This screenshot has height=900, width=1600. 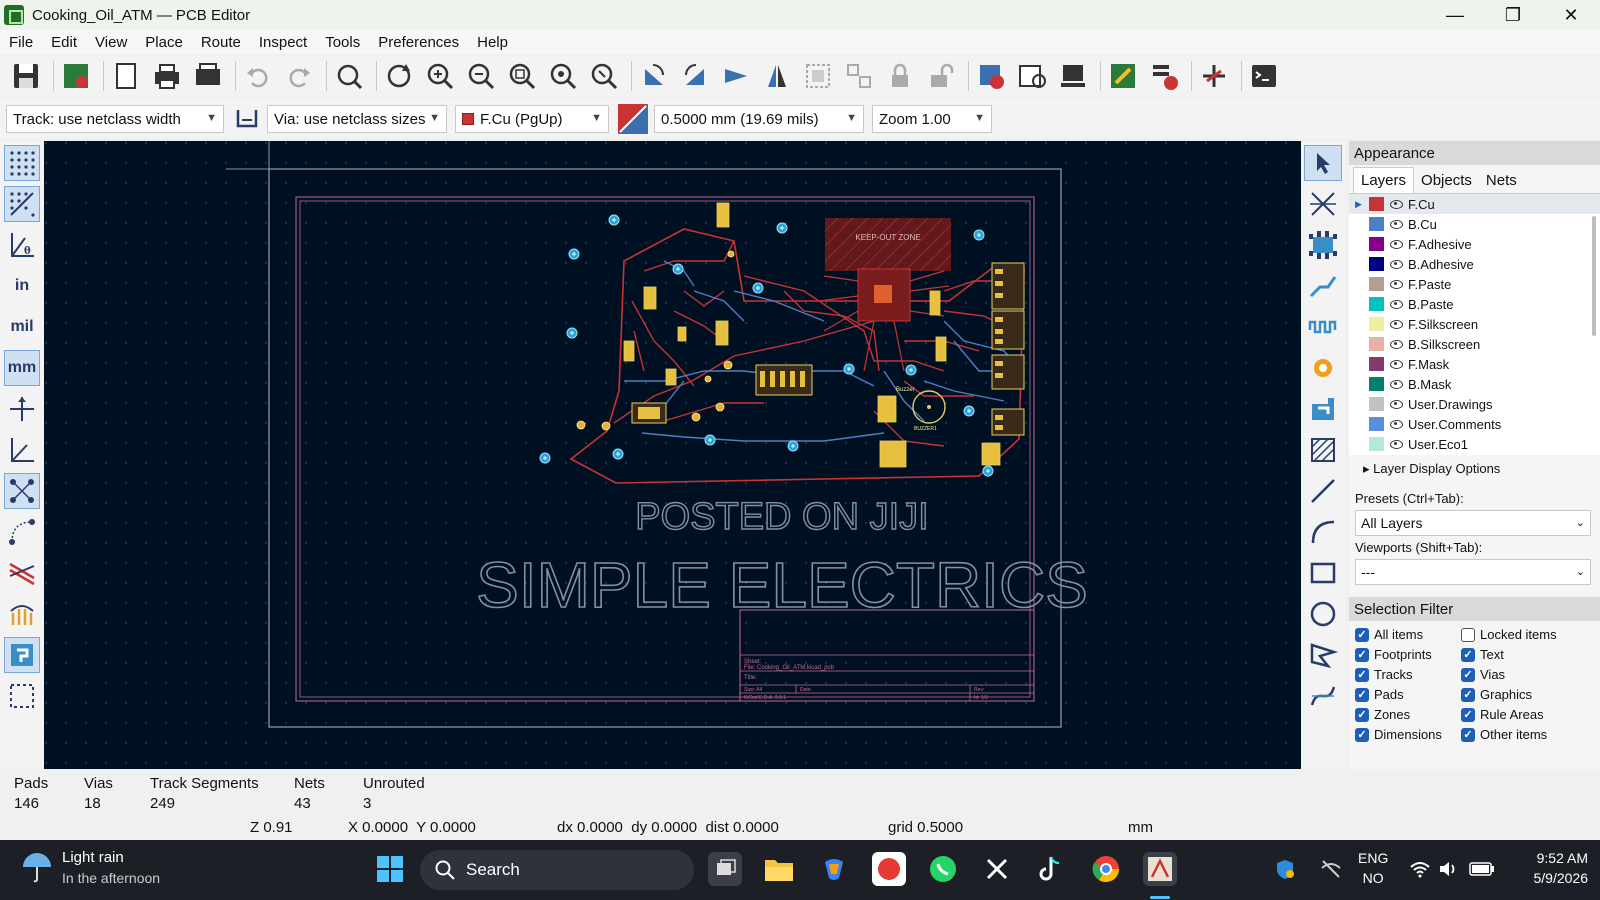 What do you see at coordinates (941, 76) in the screenshot?
I see `unlock-button` at bounding box center [941, 76].